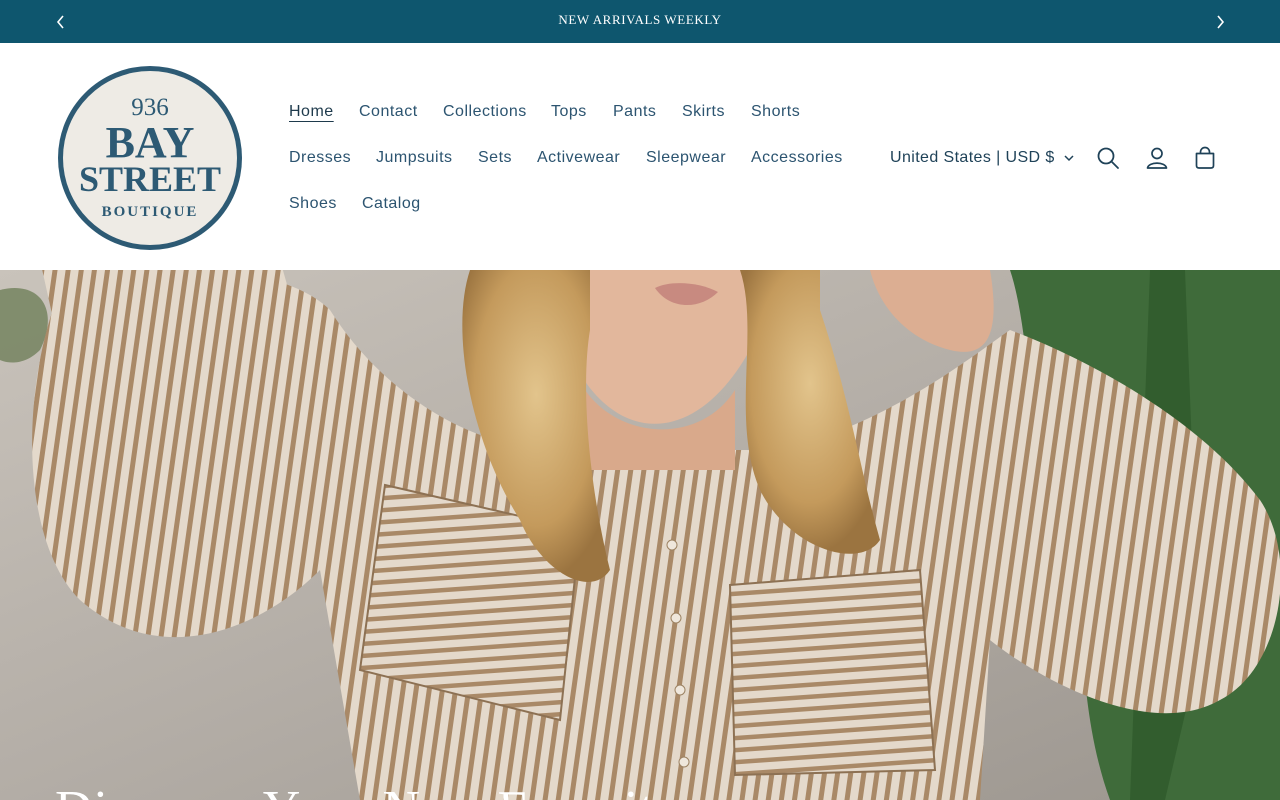 This screenshot has width=1280, height=800. Describe the element at coordinates (703, 112) in the screenshot. I see `nav-skirts: Skirts` at that location.